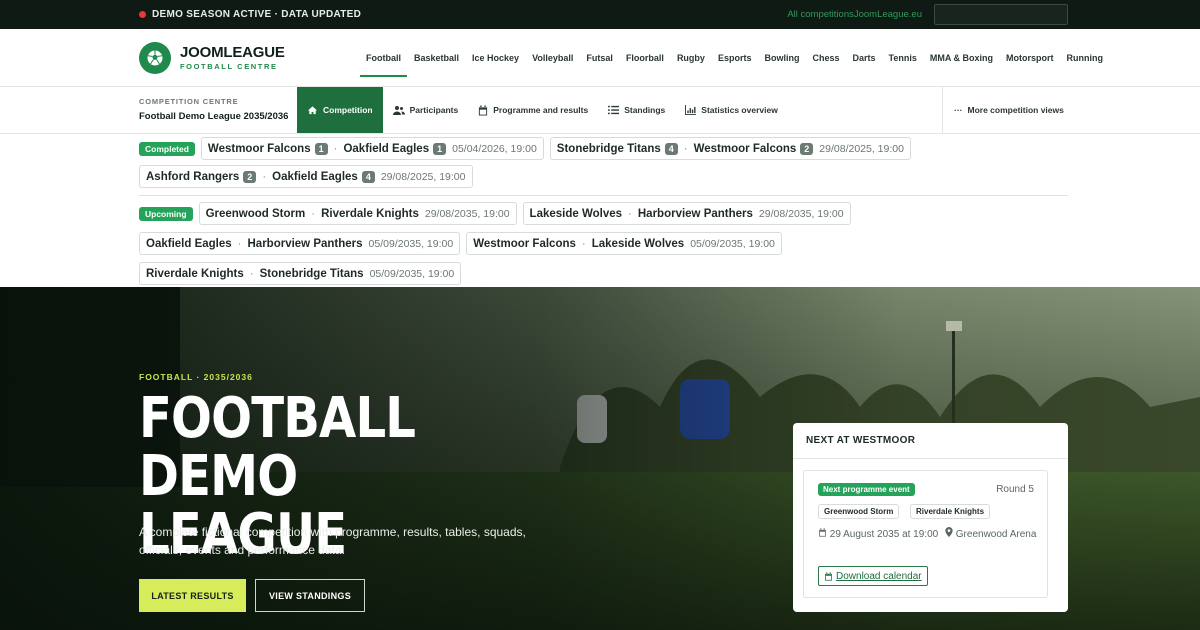  Describe the element at coordinates (370, 213) in the screenshot. I see `away-team: Riverdale Knights` at that location.